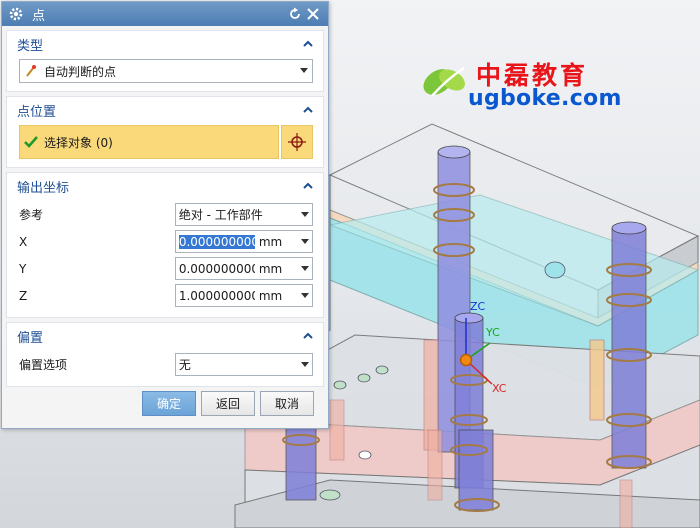 The height and width of the screenshot is (528, 700). What do you see at coordinates (216, 241) in the screenshot?
I see `x-value: 0.0000000000` at bounding box center [216, 241].